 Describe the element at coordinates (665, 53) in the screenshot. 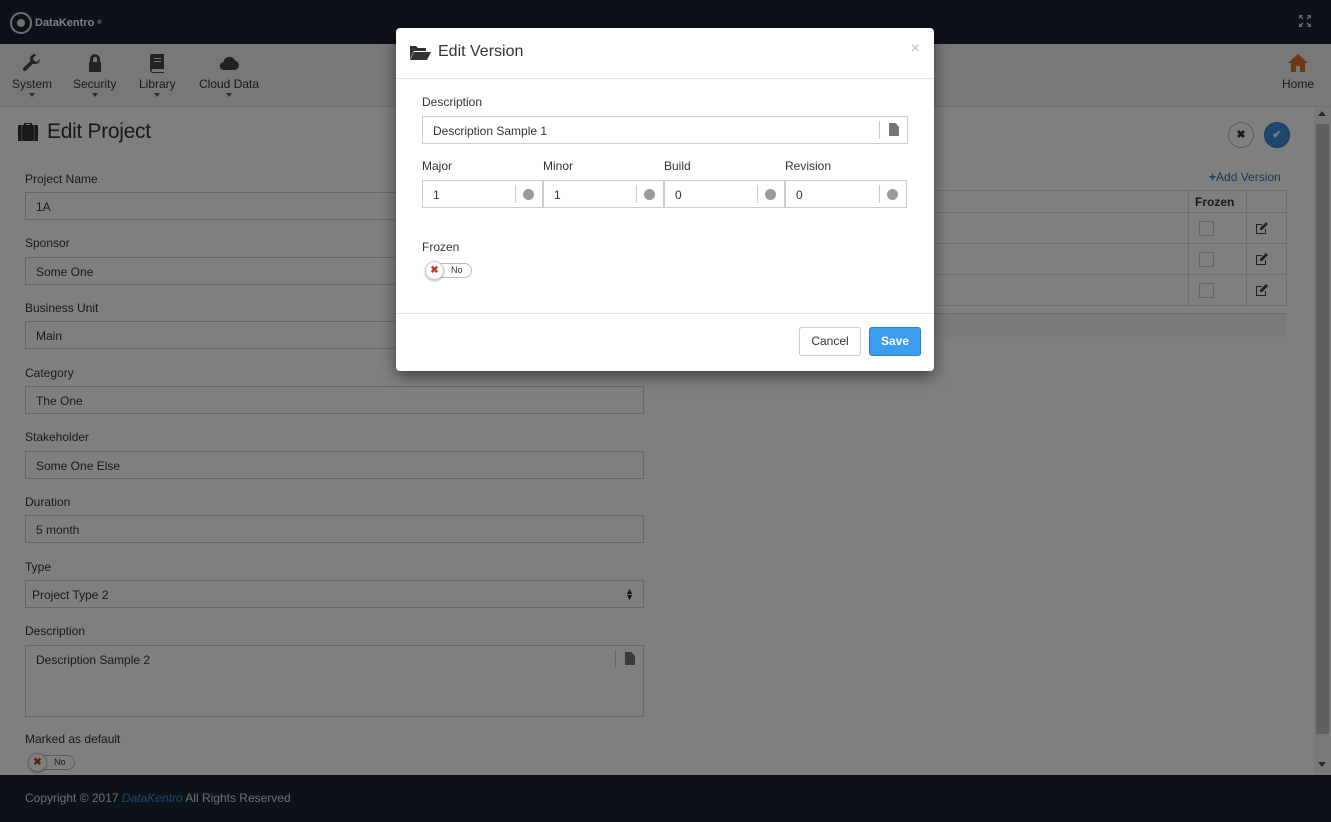

I see `modal-header: Edit Version ×` at that location.